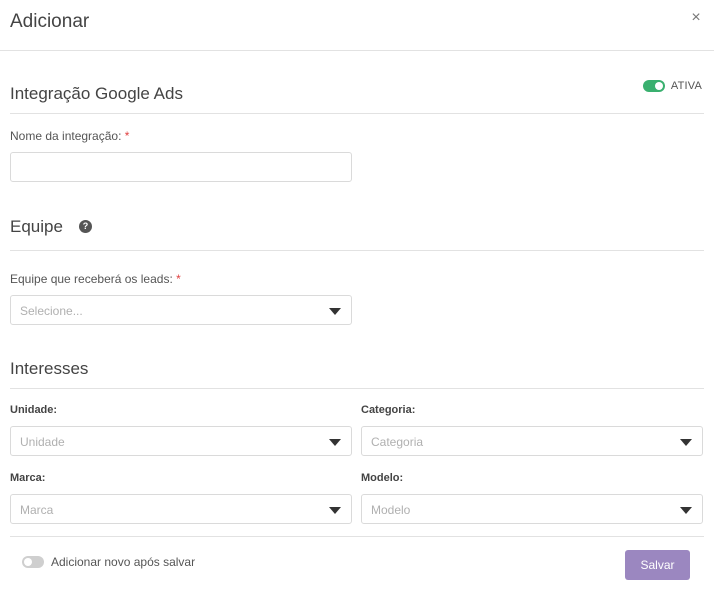 Image resolution: width=714 pixels, height=598 pixels. I want to click on team-field-label: Equipe que receberá os leads: *, so click(95, 279).